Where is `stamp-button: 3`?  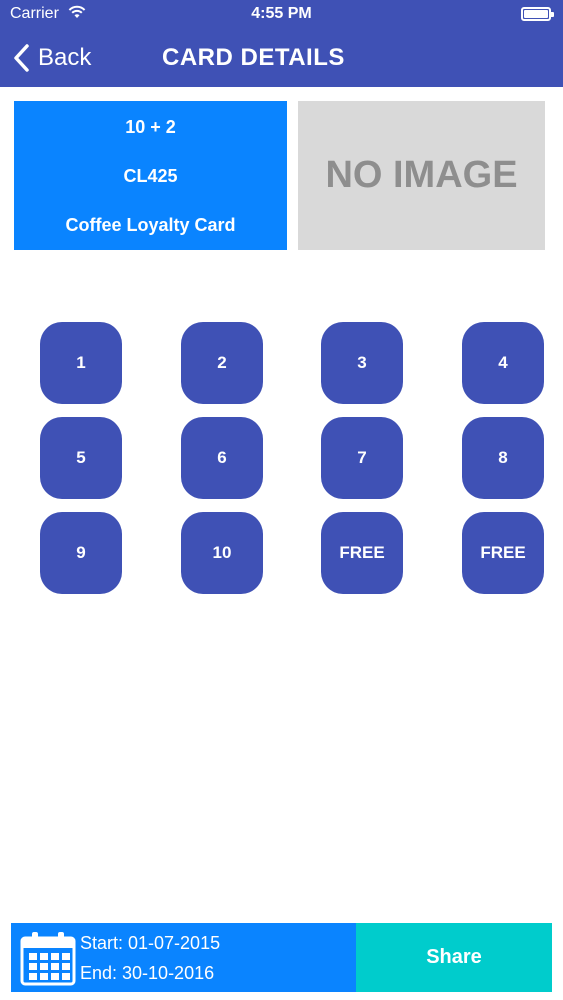 stamp-button: 3 is located at coordinates (362, 363).